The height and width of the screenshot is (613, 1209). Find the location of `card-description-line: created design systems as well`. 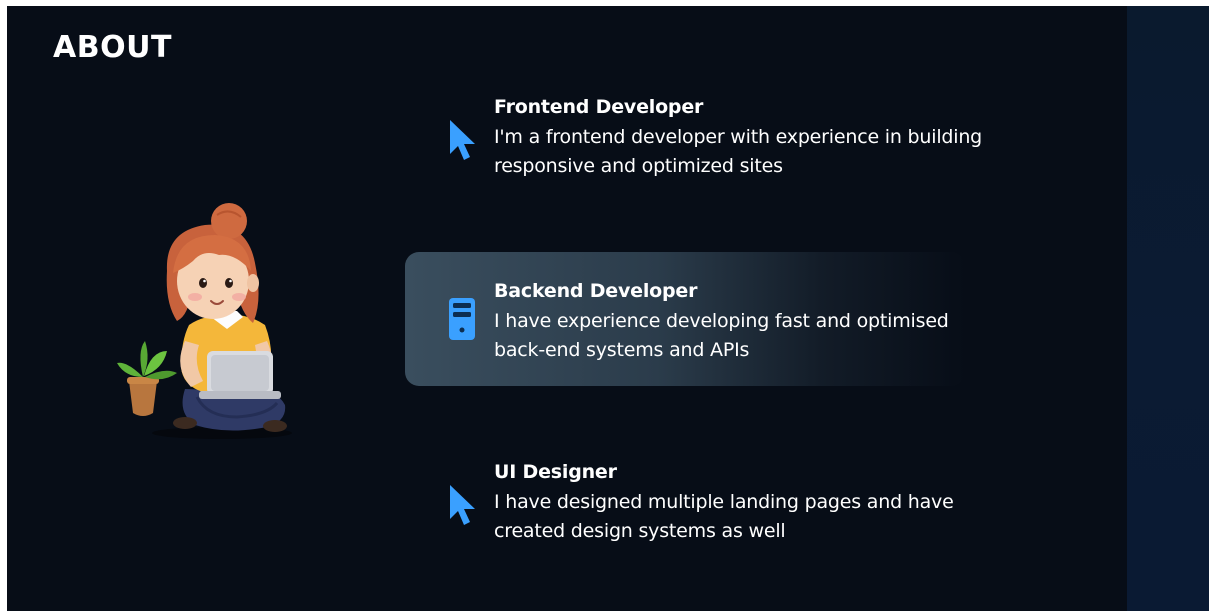

card-description-line: created design systems as well is located at coordinates (640, 531).